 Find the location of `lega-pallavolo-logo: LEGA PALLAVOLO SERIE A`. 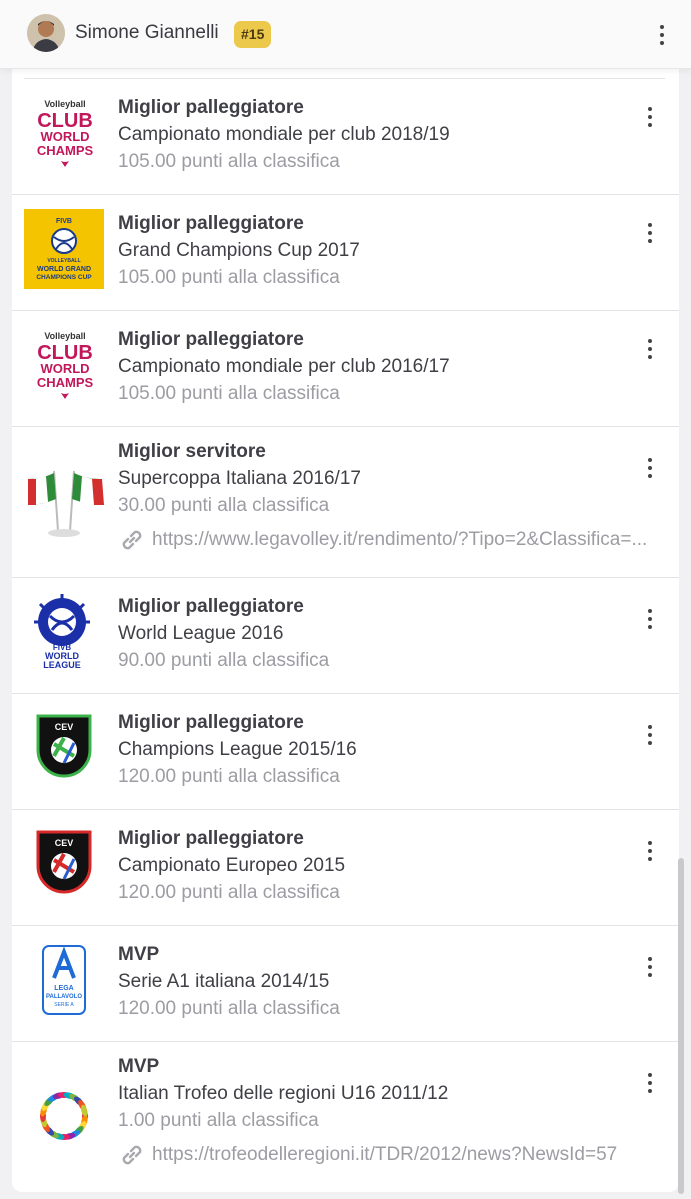

lega-pallavolo-logo: LEGA PALLAVOLO SERIE A is located at coordinates (65, 983).